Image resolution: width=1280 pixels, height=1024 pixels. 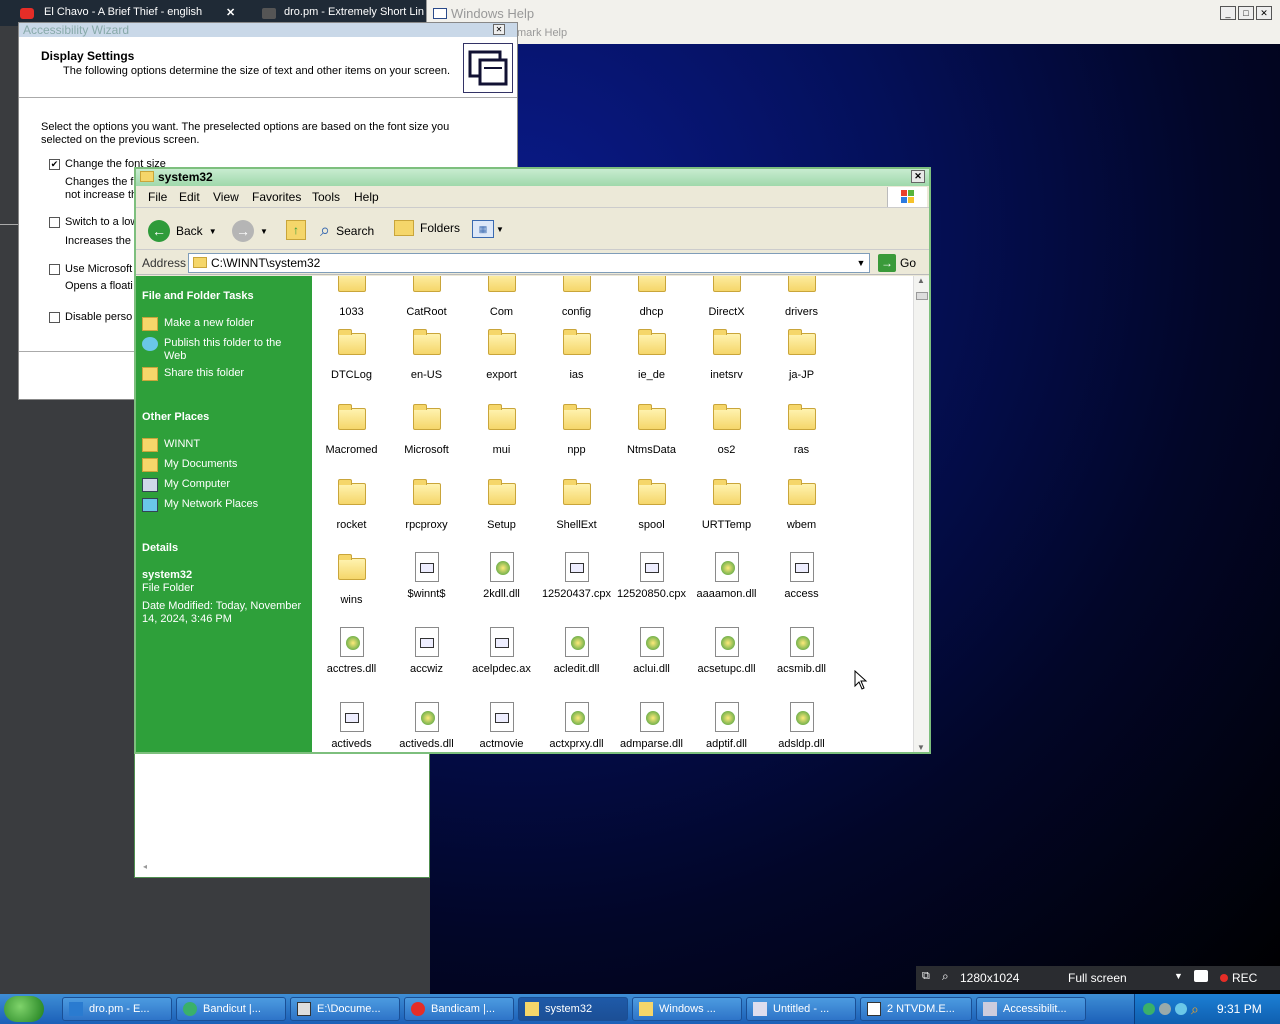 What do you see at coordinates (897, 263) in the screenshot?
I see `go-button: → Go` at bounding box center [897, 263].